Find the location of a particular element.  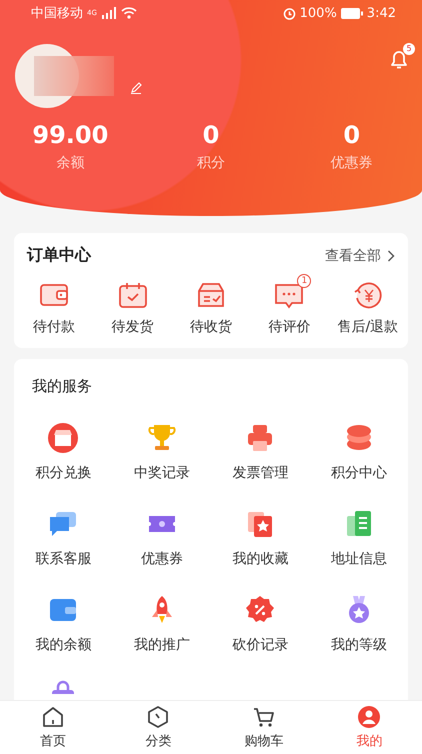

section-title: 我的服务 is located at coordinates (62, 386).